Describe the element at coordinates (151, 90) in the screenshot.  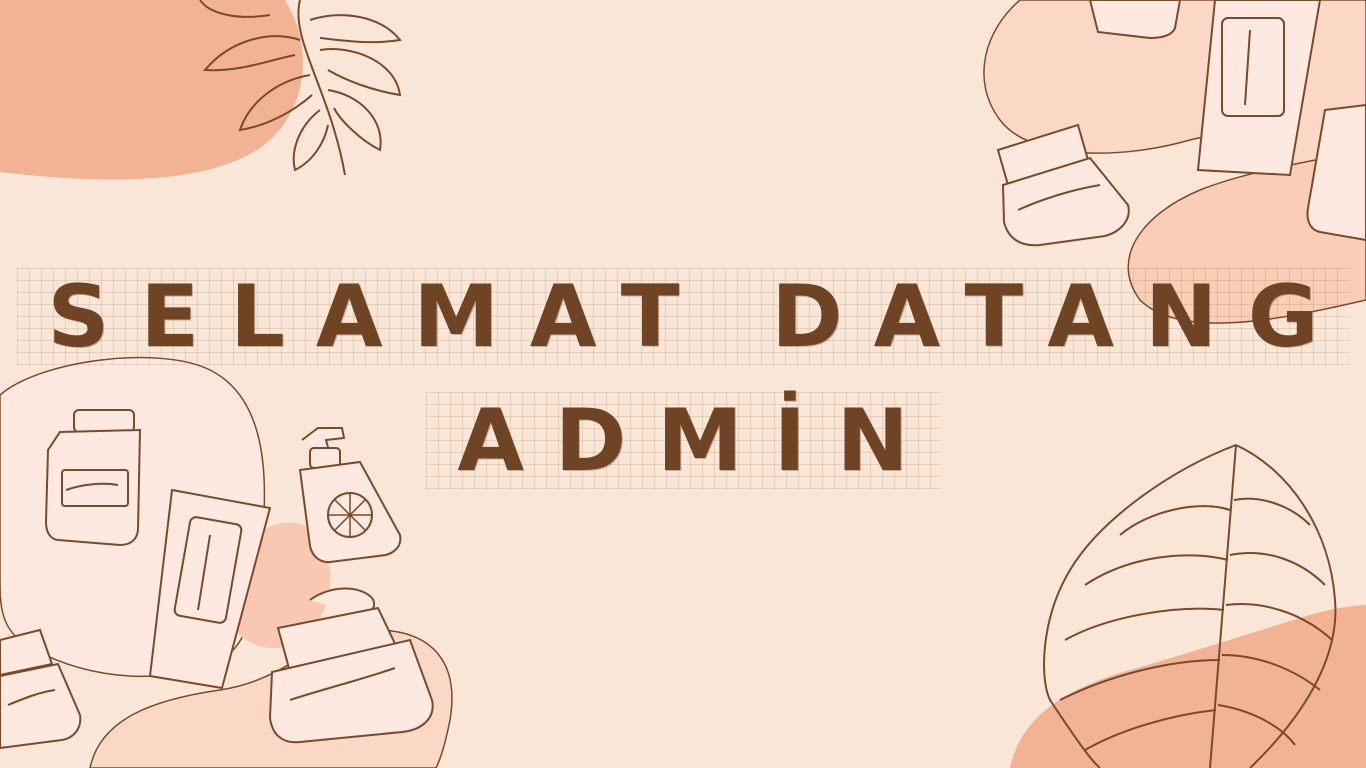
I see `top-left-blob` at that location.